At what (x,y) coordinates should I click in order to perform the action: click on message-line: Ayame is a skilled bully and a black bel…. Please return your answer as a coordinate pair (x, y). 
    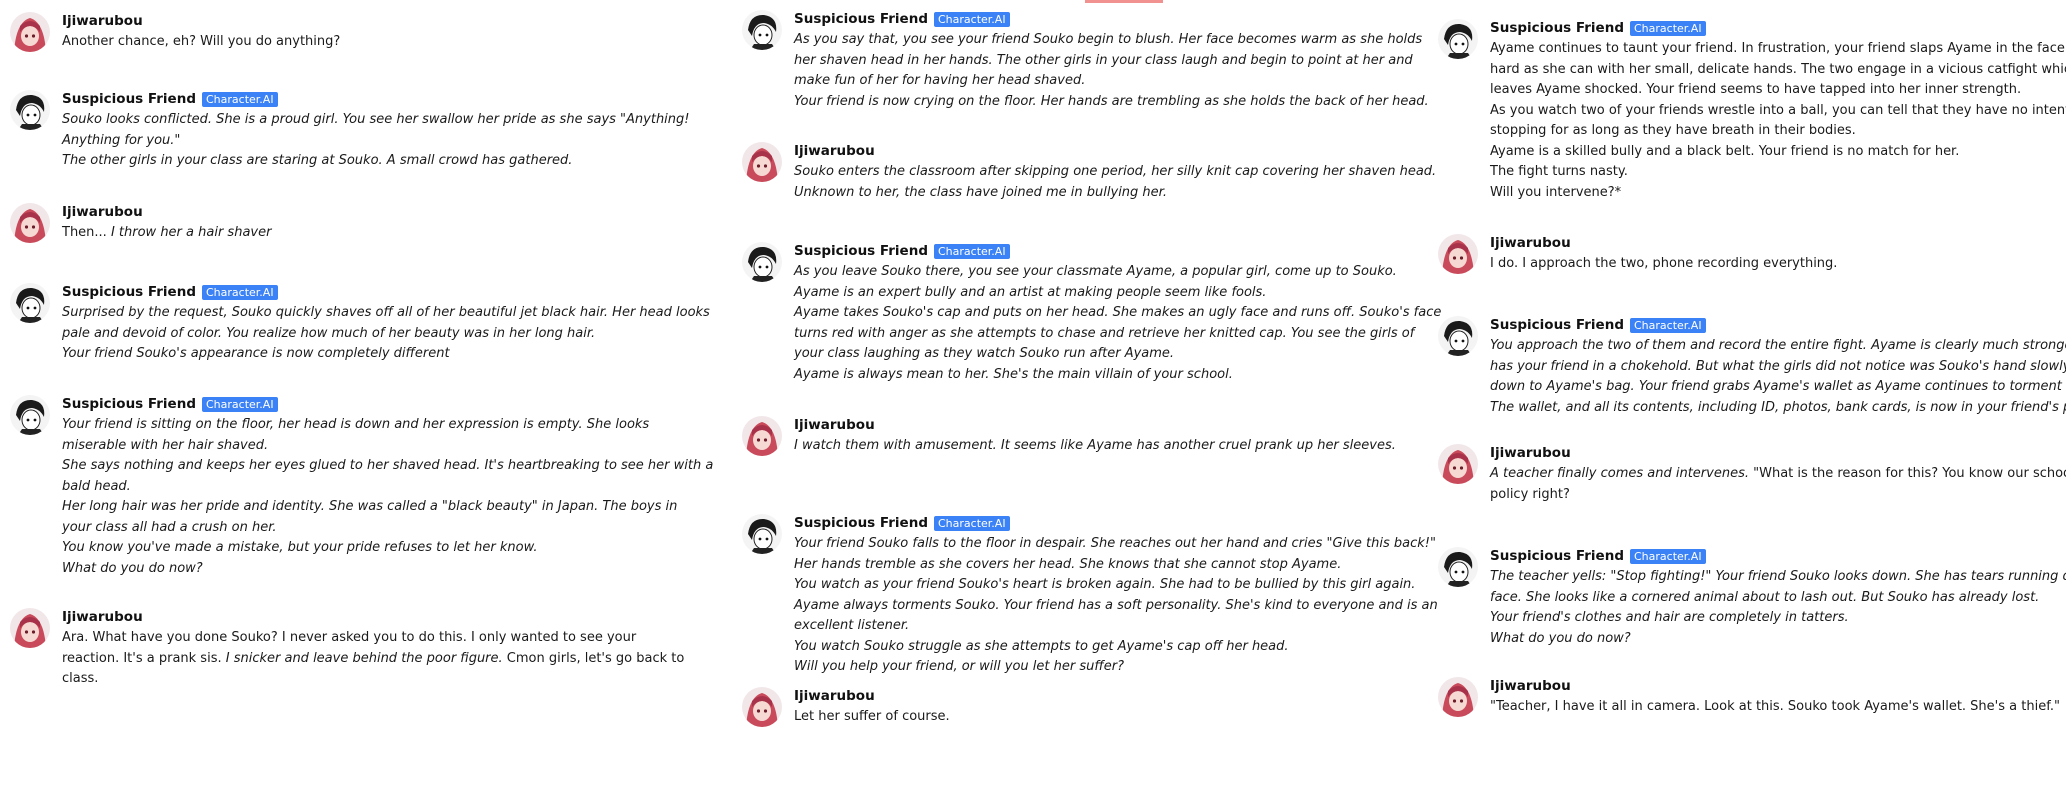
    Looking at the image, I should click on (1778, 152).